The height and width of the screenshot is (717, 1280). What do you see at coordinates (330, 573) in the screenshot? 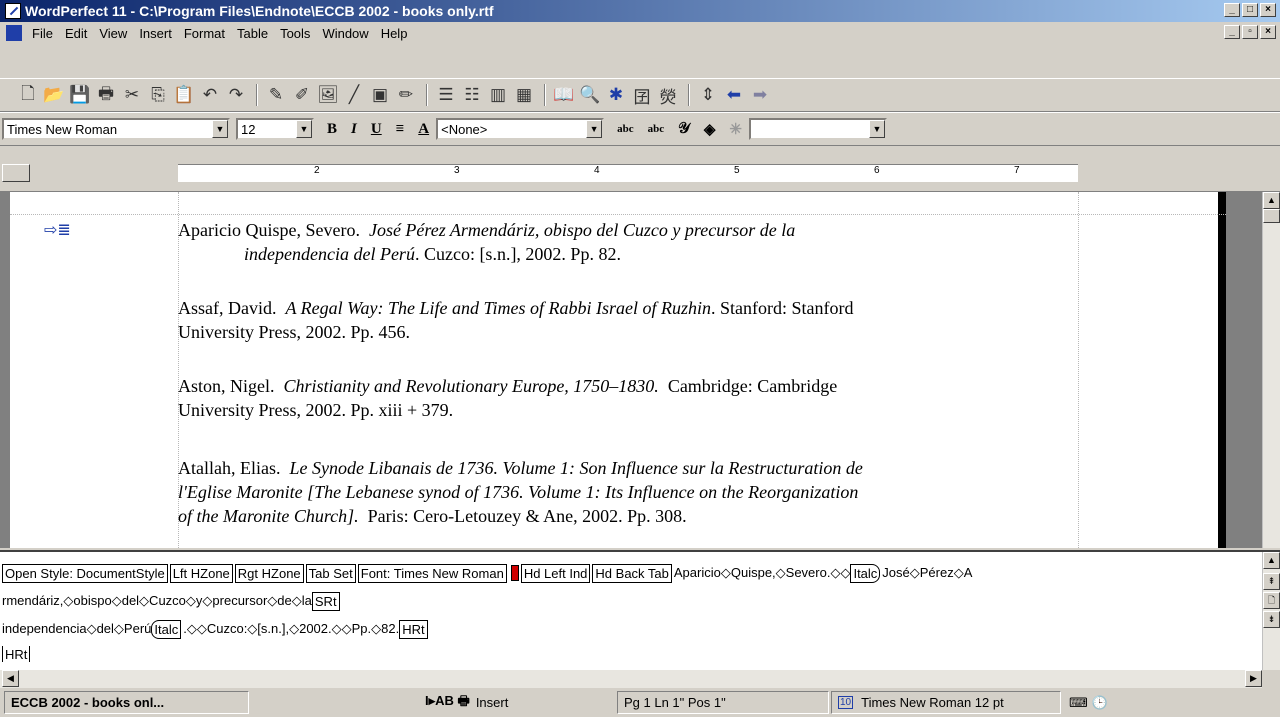
I see `code-tab-set: Tab Set` at bounding box center [330, 573].